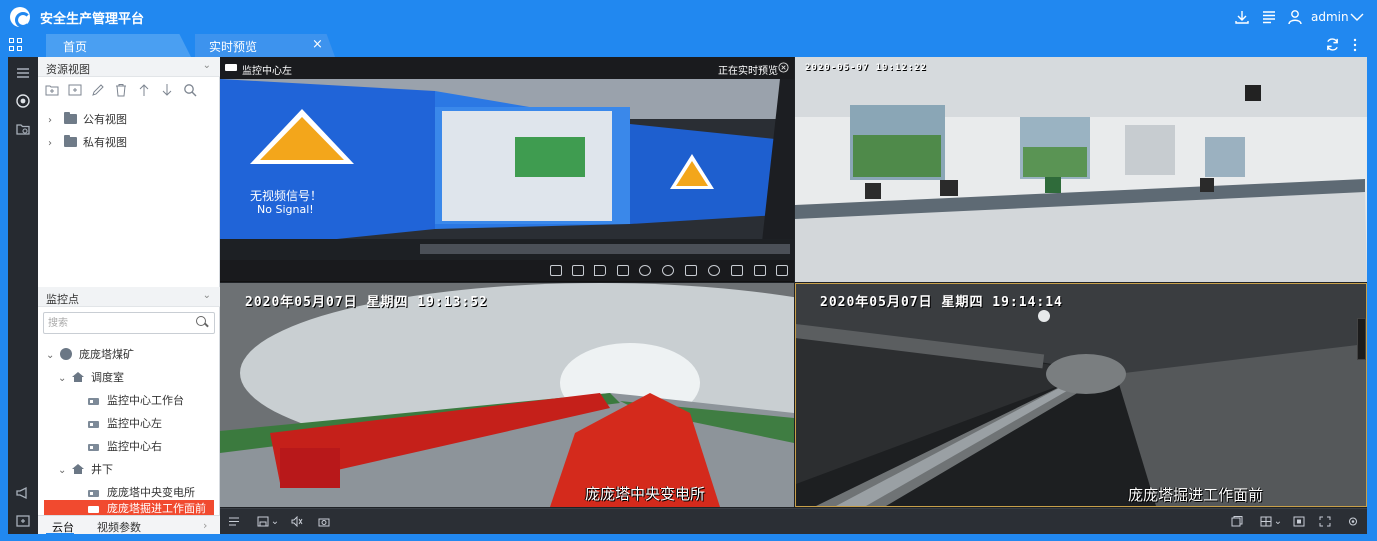 The image size is (1377, 541). I want to click on arrow-up-icon, so click(144, 90).